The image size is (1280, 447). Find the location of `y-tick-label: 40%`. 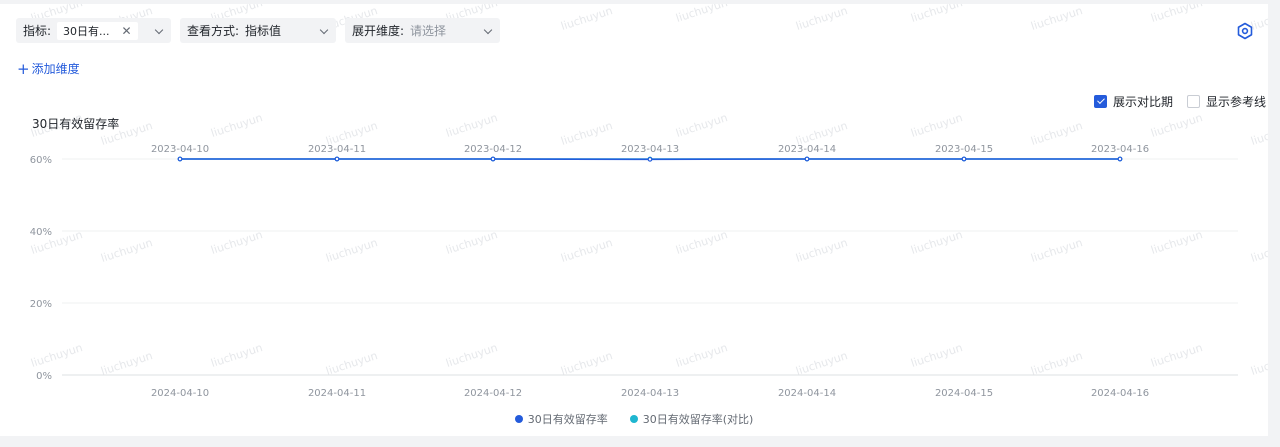

y-tick-label: 40% is located at coordinates (41, 232).